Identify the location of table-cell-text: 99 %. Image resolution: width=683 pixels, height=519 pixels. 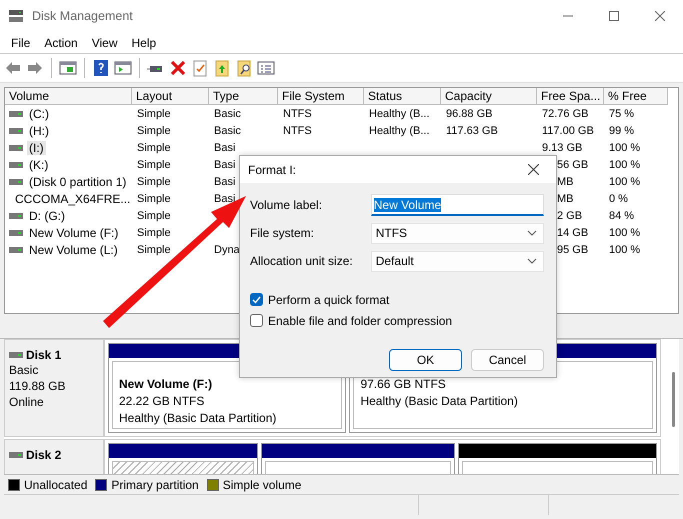
(621, 130).